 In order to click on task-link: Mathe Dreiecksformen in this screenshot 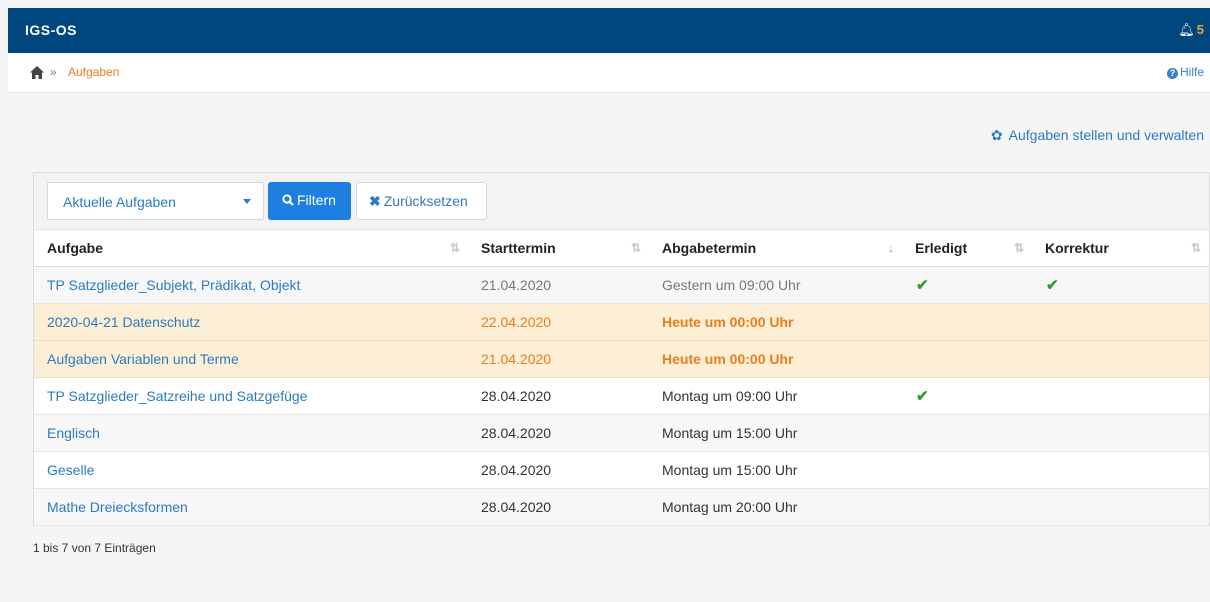, I will do `click(251, 507)`.